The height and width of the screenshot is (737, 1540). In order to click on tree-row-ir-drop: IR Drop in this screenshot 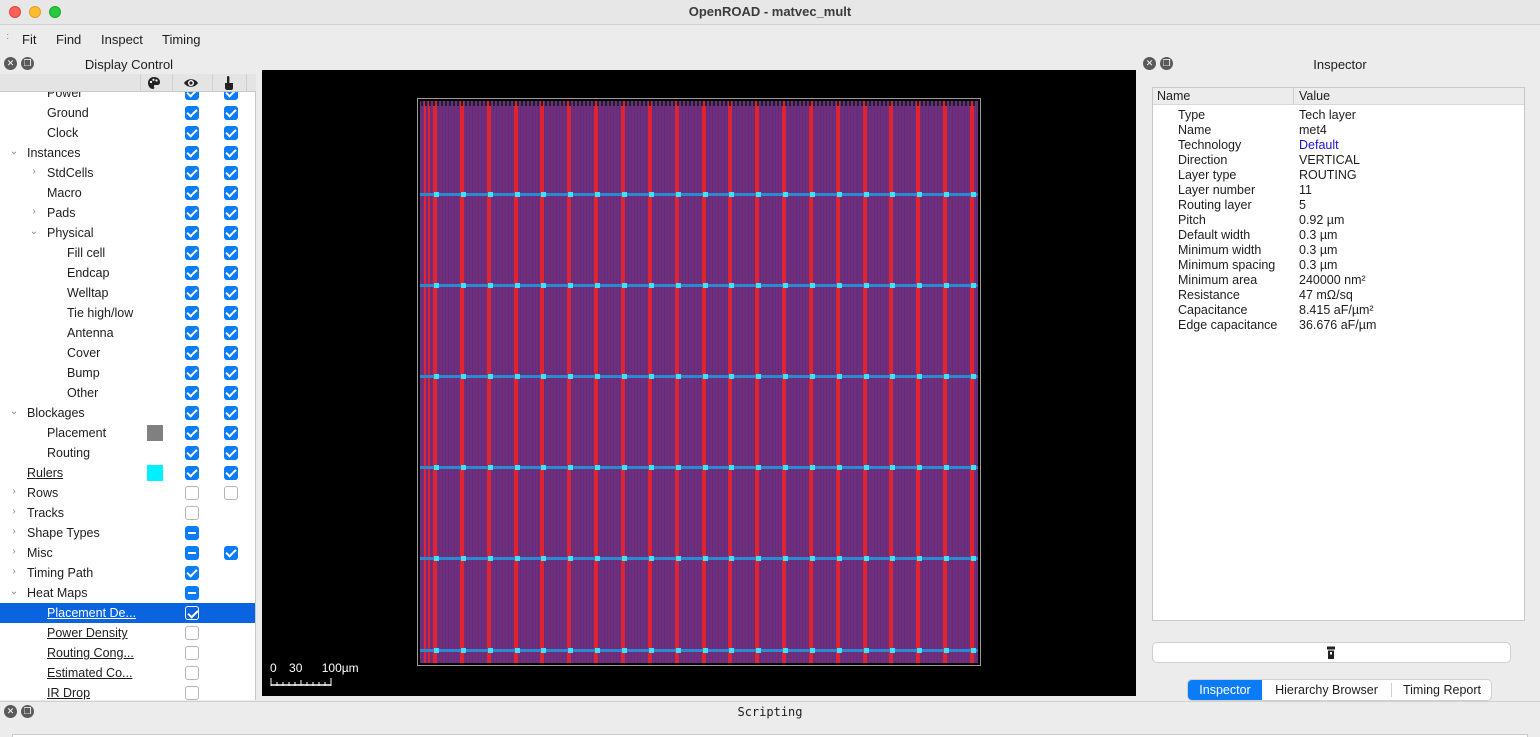, I will do `click(127, 691)`.